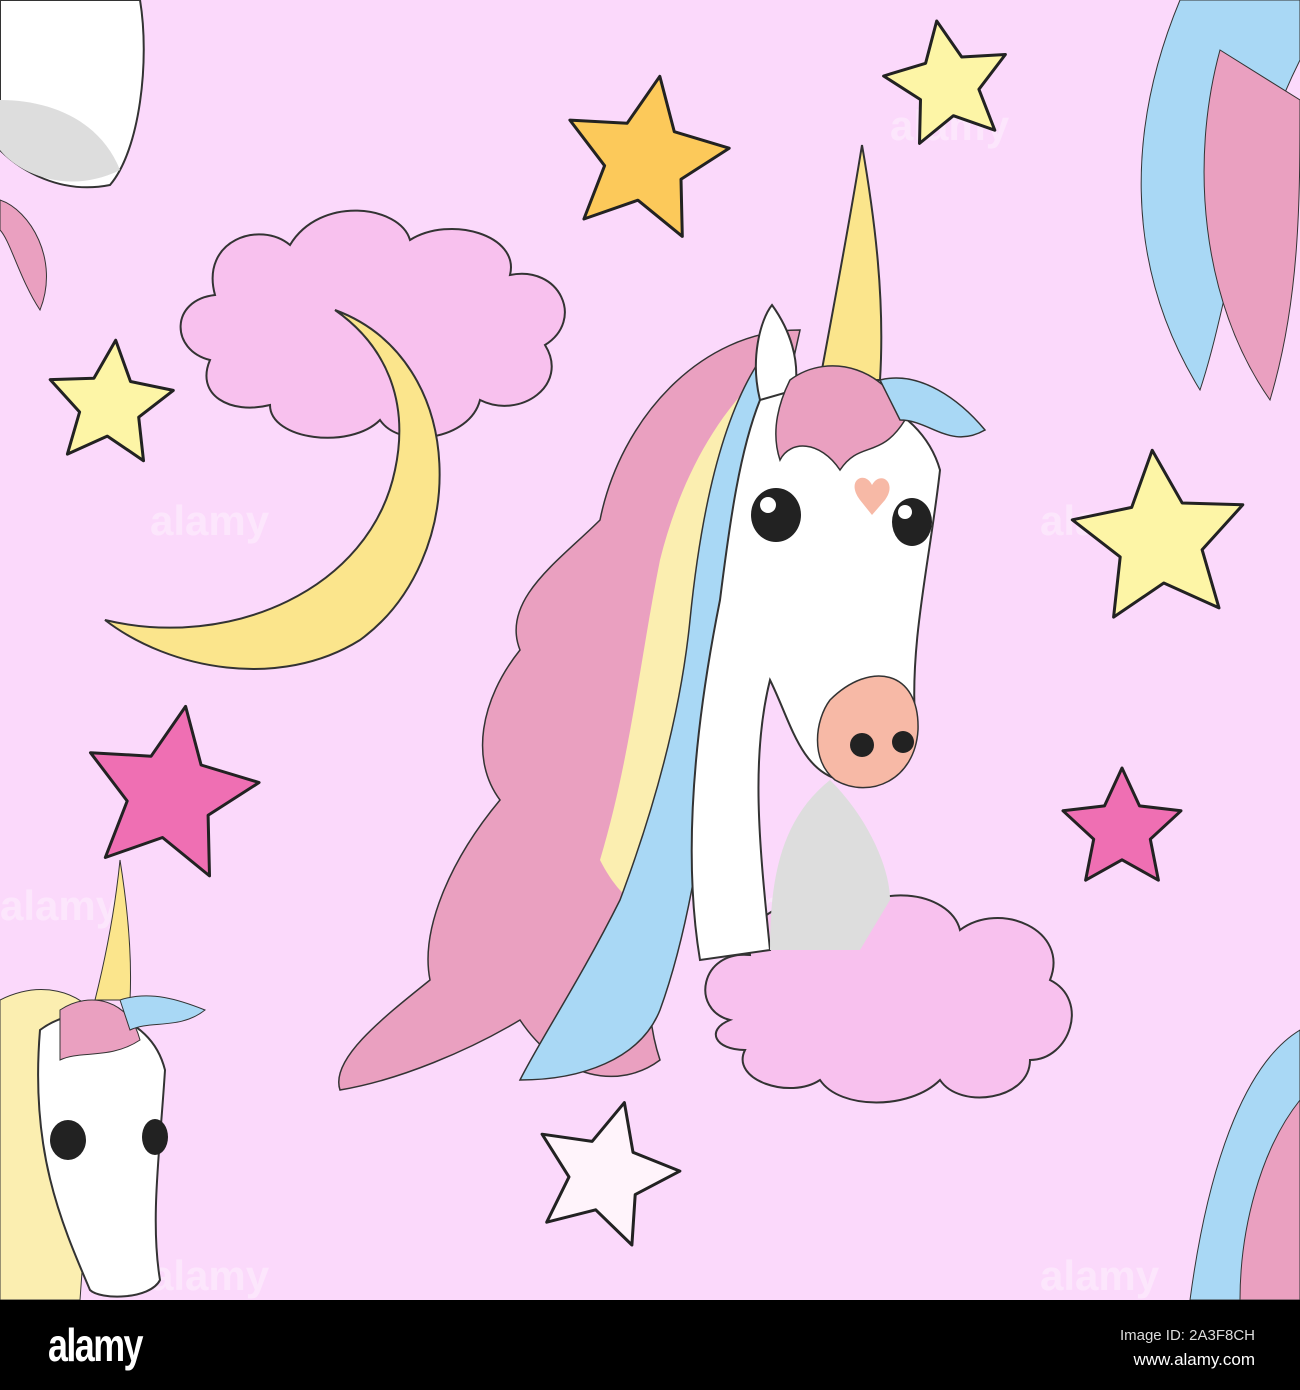 This screenshot has width=1300, height=1390. What do you see at coordinates (1220, 650) in the screenshot?
I see `unicorn-partial-right` at bounding box center [1220, 650].